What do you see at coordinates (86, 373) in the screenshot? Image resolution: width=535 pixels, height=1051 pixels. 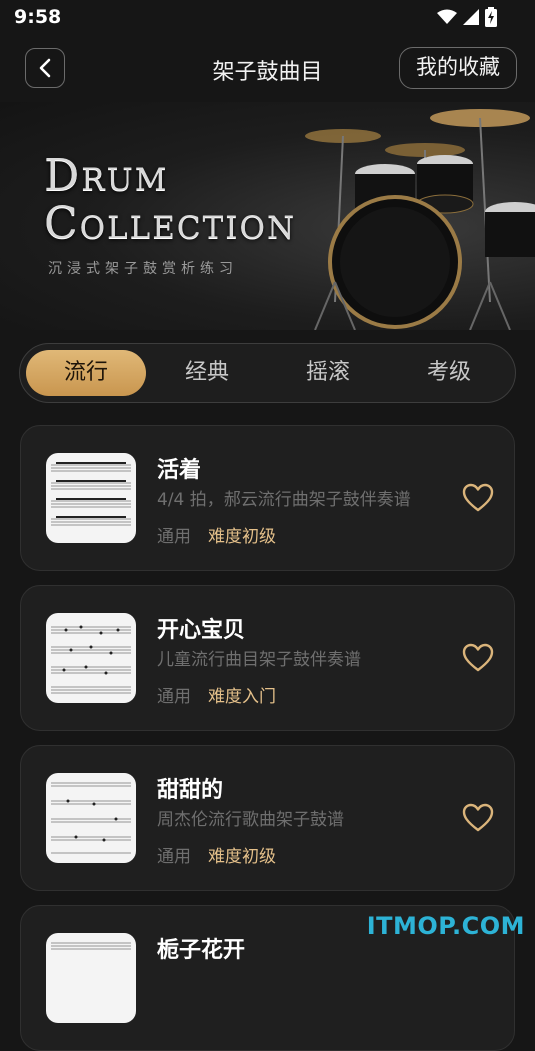 I see `tab-pop: 流行` at bounding box center [86, 373].